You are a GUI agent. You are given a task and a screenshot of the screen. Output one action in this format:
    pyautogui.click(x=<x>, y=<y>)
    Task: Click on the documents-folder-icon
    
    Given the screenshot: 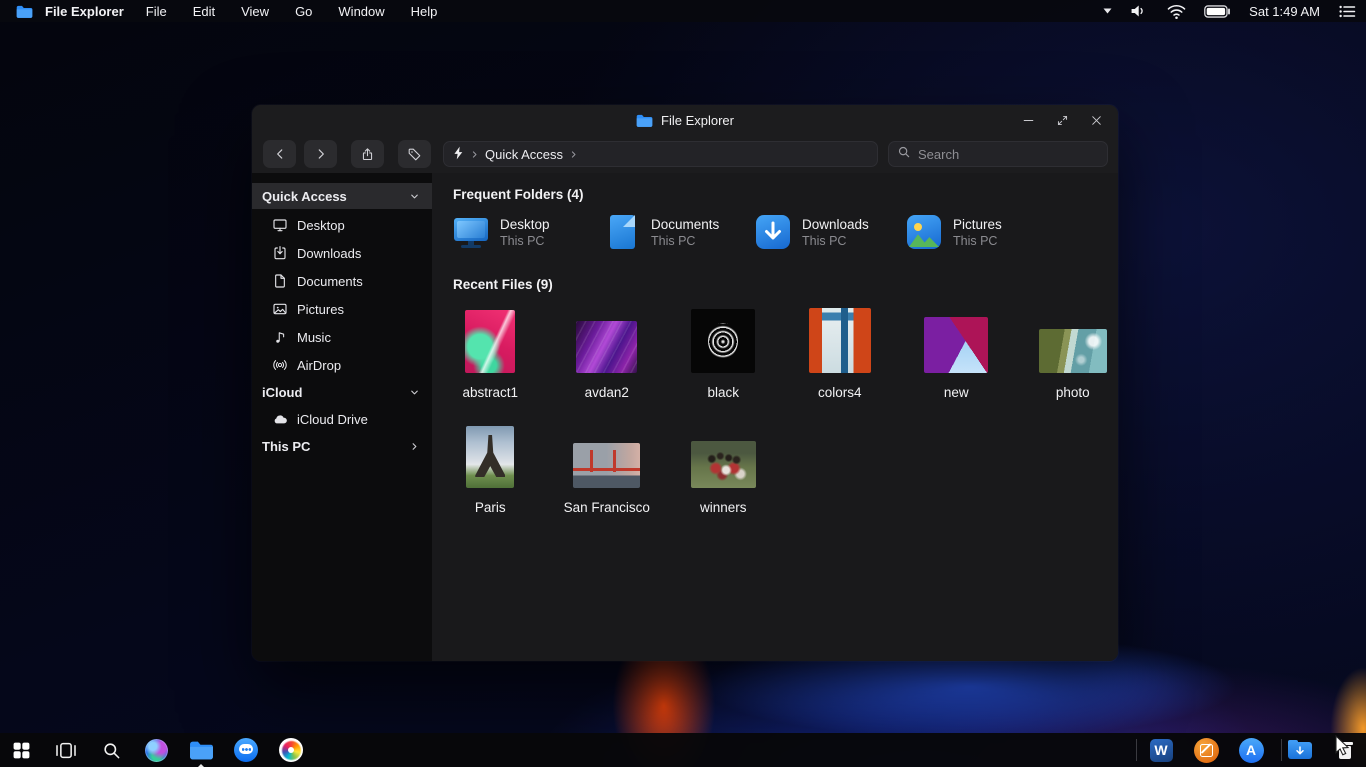 What is the action you would take?
    pyautogui.click(x=622, y=232)
    